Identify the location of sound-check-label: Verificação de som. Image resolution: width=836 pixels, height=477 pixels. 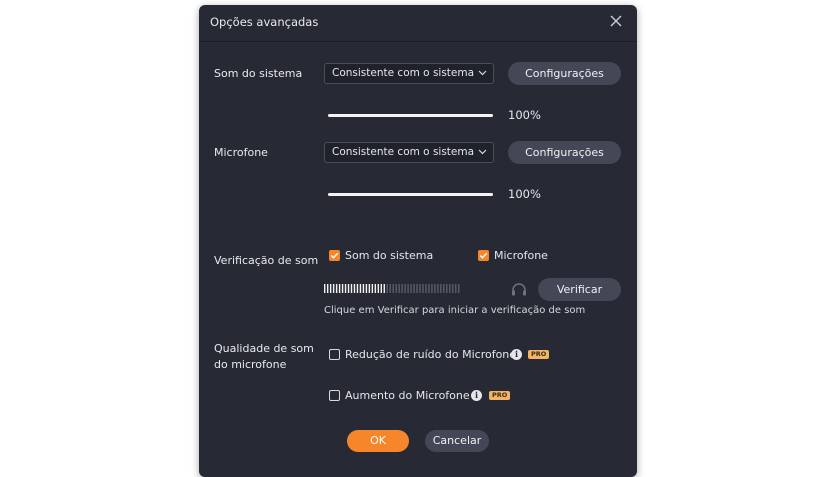
(266, 260).